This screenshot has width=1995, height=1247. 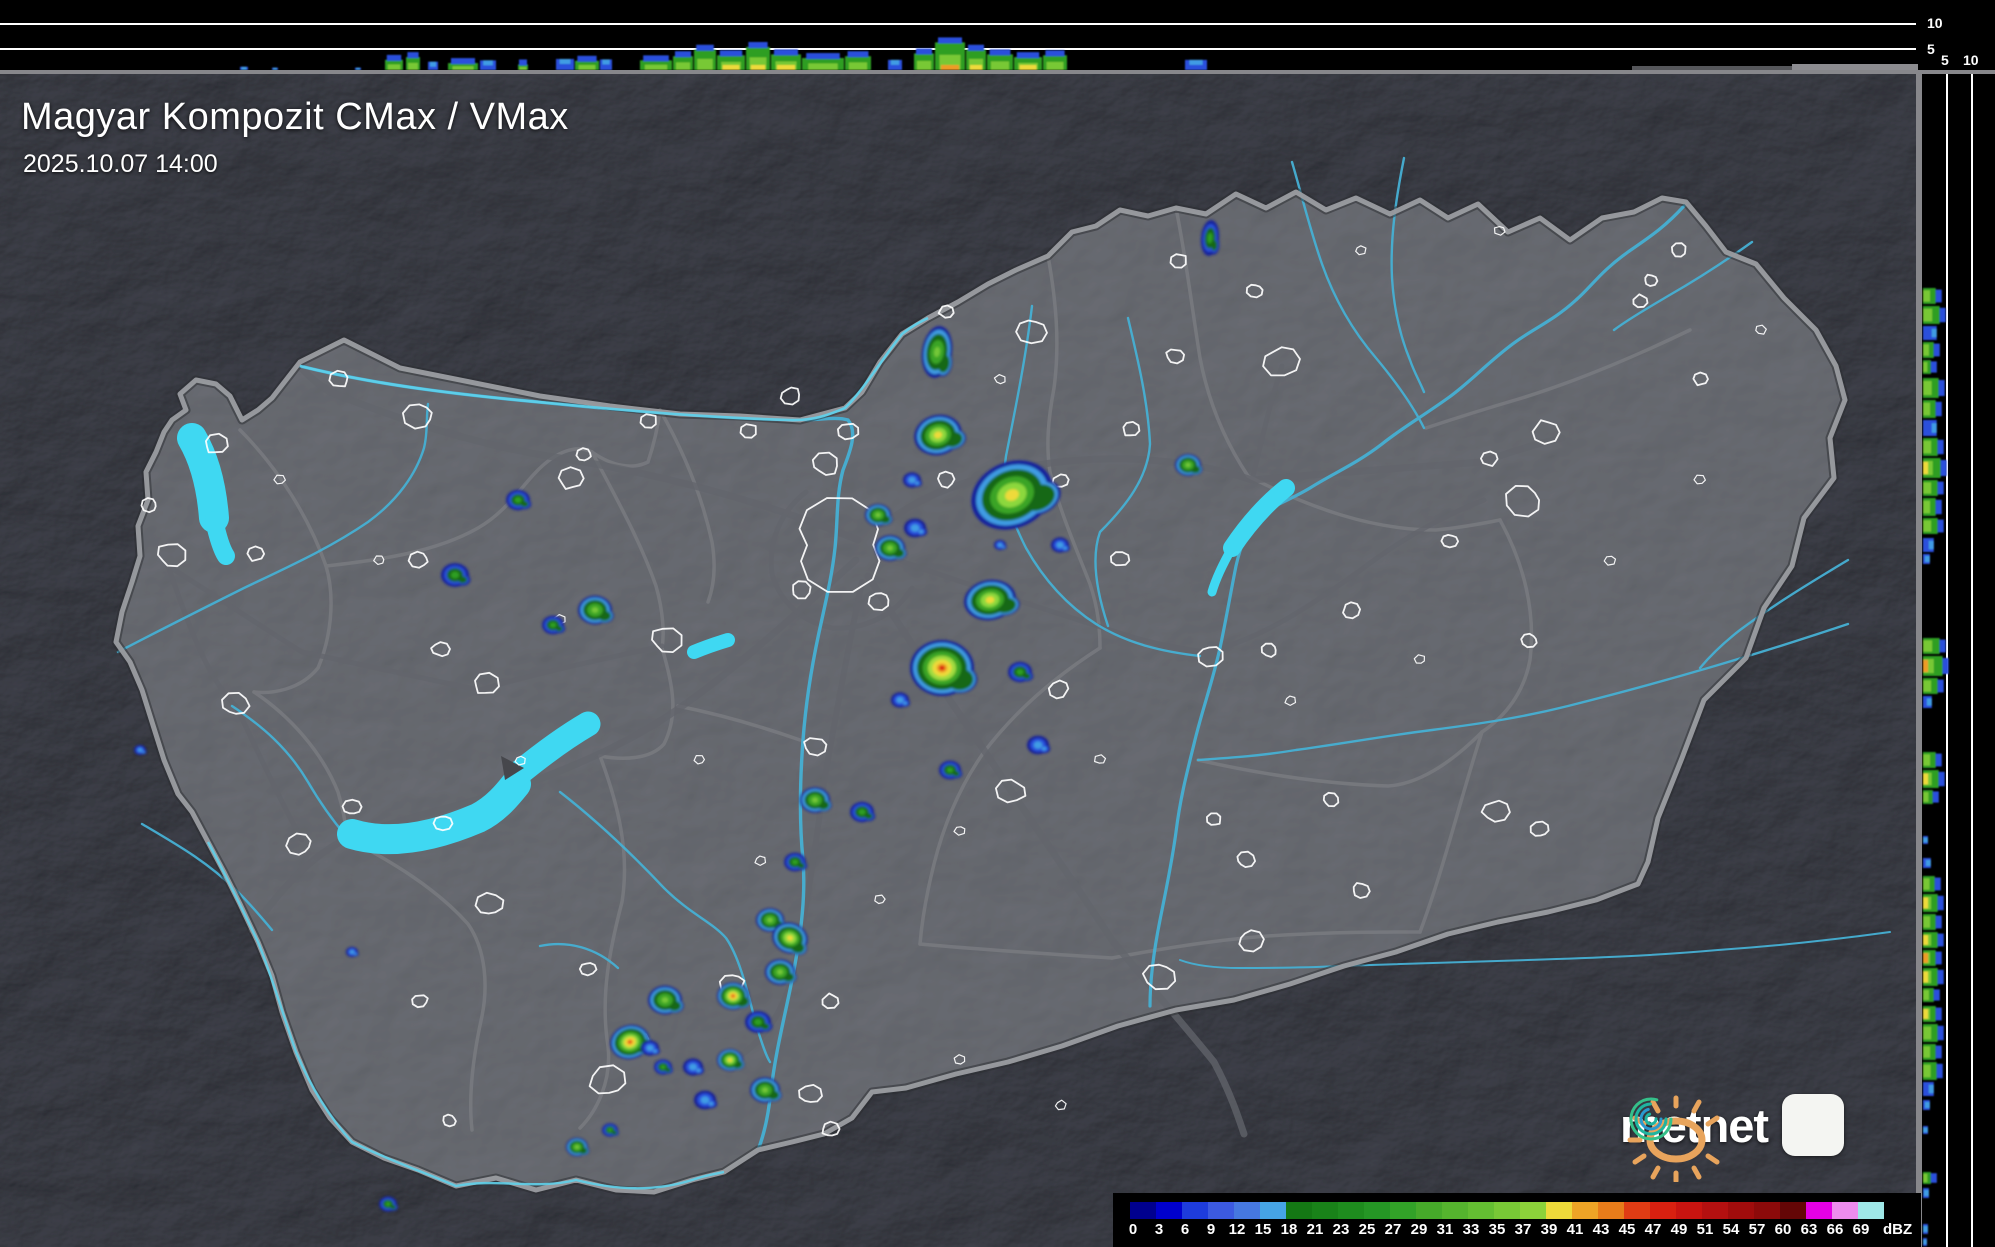 What do you see at coordinates (220, 538) in the screenshot?
I see `lake-ferto-tail` at bounding box center [220, 538].